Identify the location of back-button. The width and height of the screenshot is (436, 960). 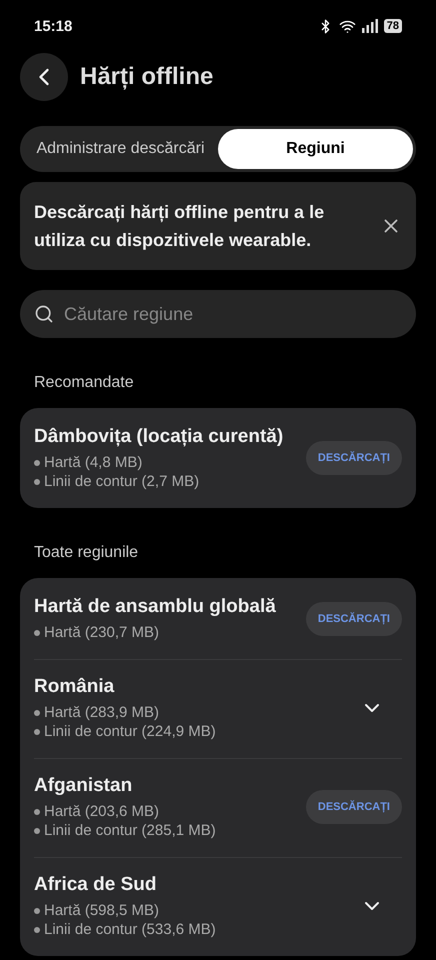
(44, 77).